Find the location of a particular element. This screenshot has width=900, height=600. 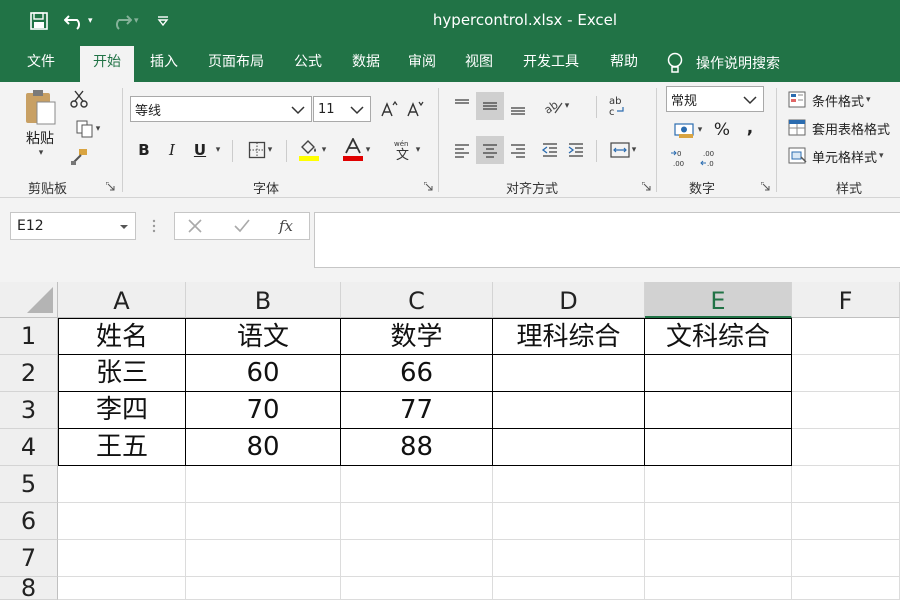

column-header-b: B is located at coordinates (263, 300).